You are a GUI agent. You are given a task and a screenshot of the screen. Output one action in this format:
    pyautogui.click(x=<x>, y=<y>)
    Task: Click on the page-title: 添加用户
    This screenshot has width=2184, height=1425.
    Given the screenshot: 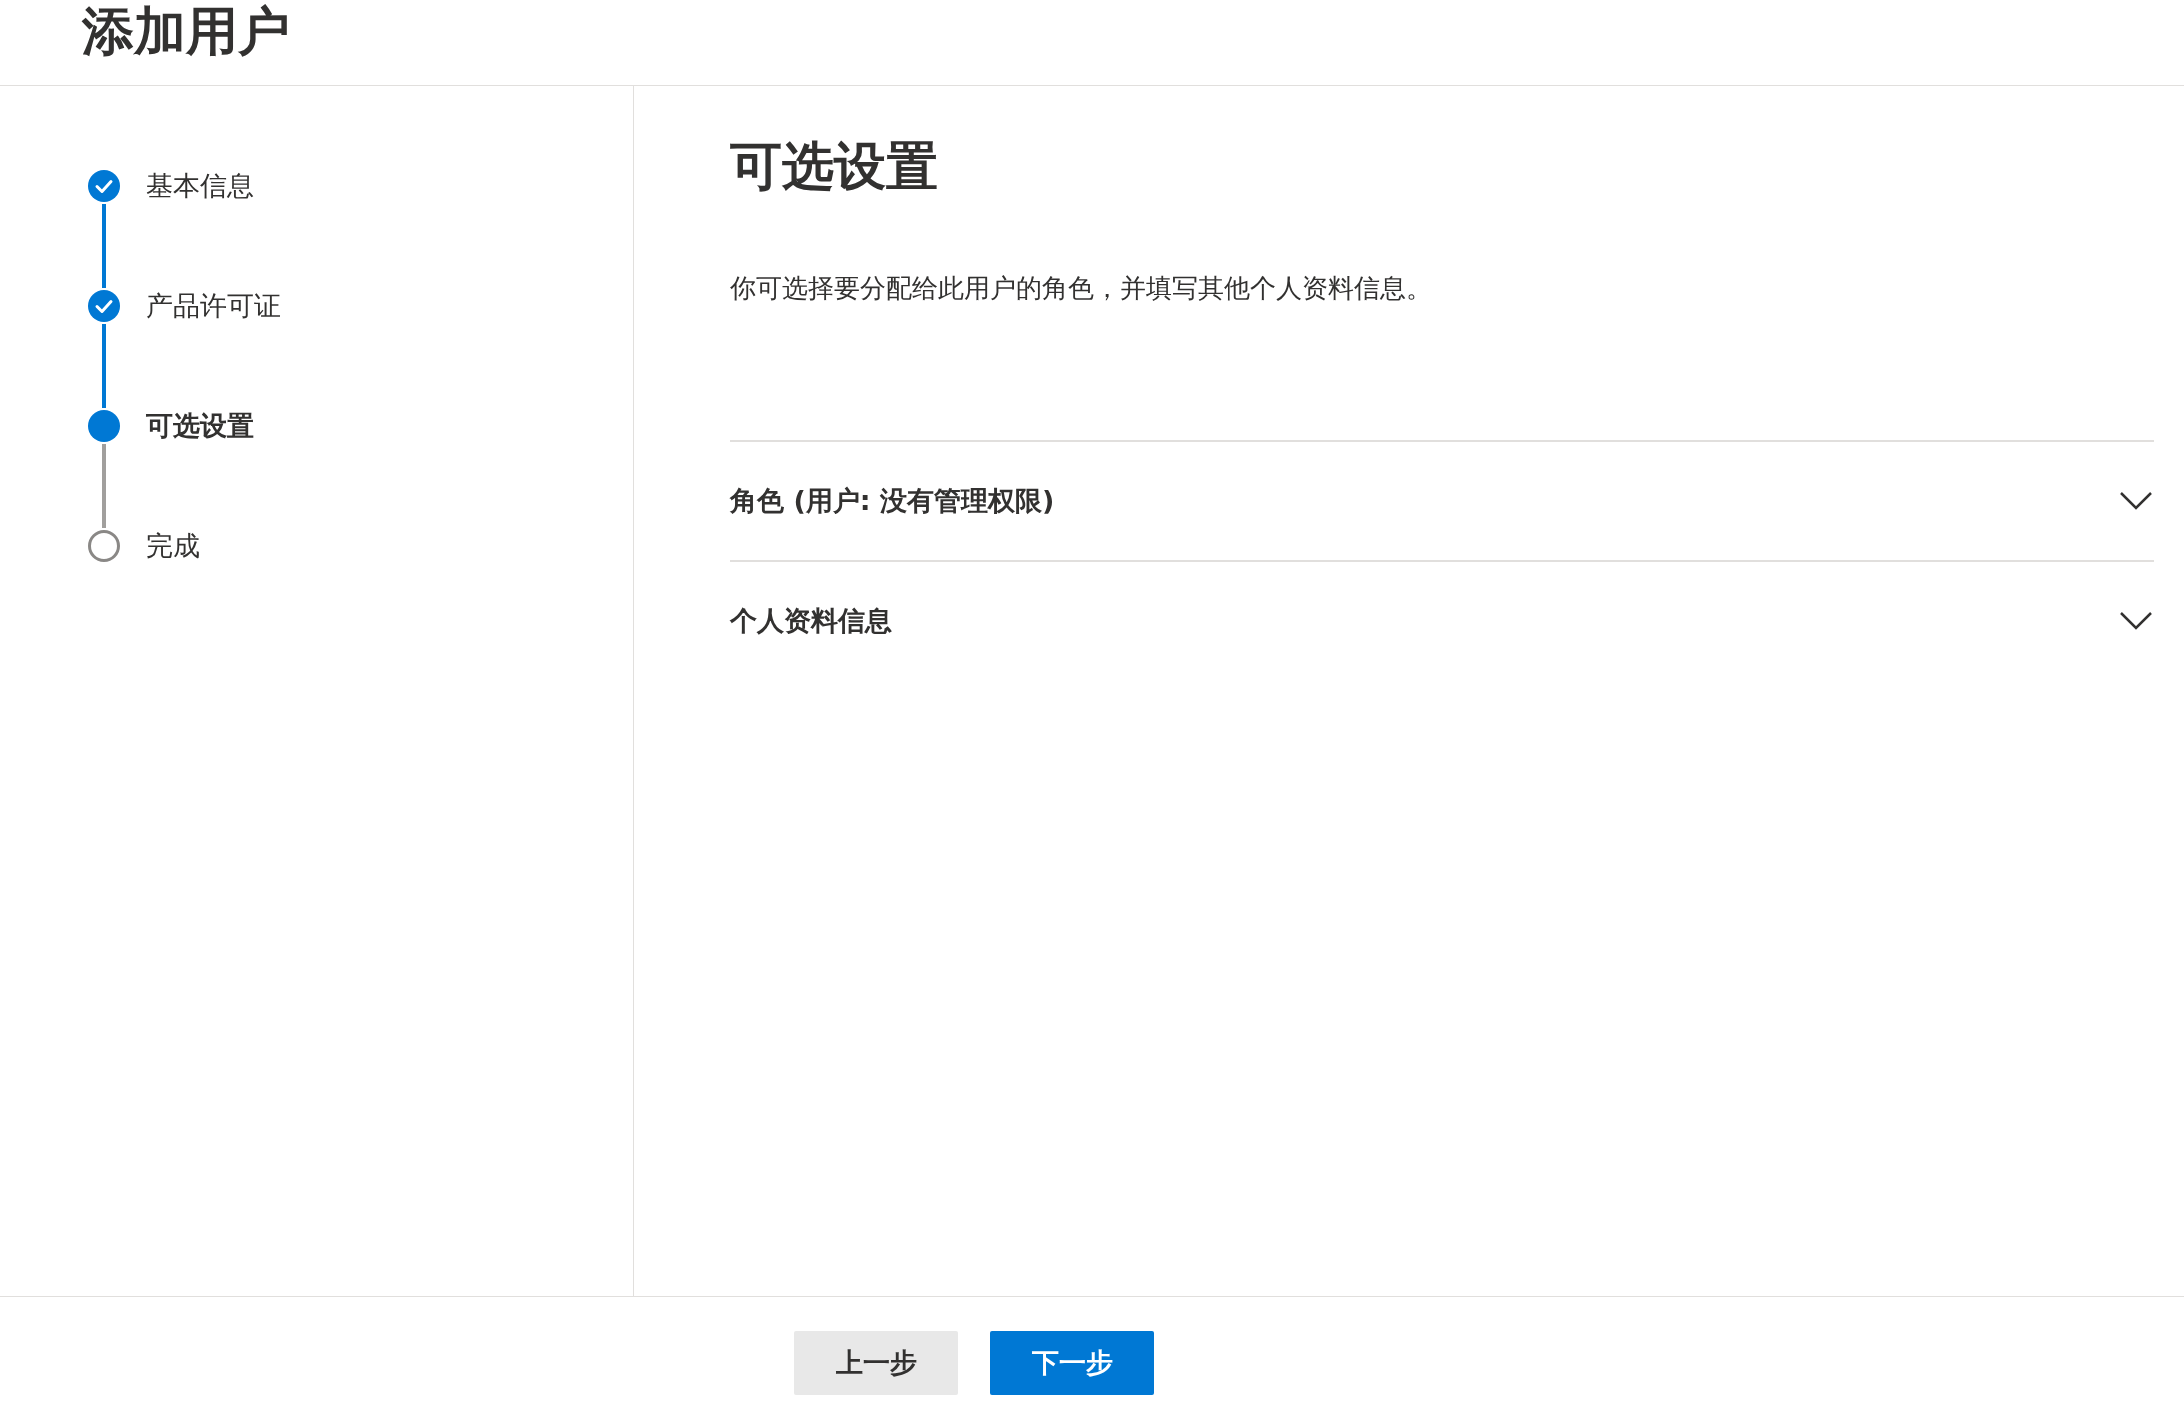 What is the action you would take?
    pyautogui.click(x=186, y=30)
    